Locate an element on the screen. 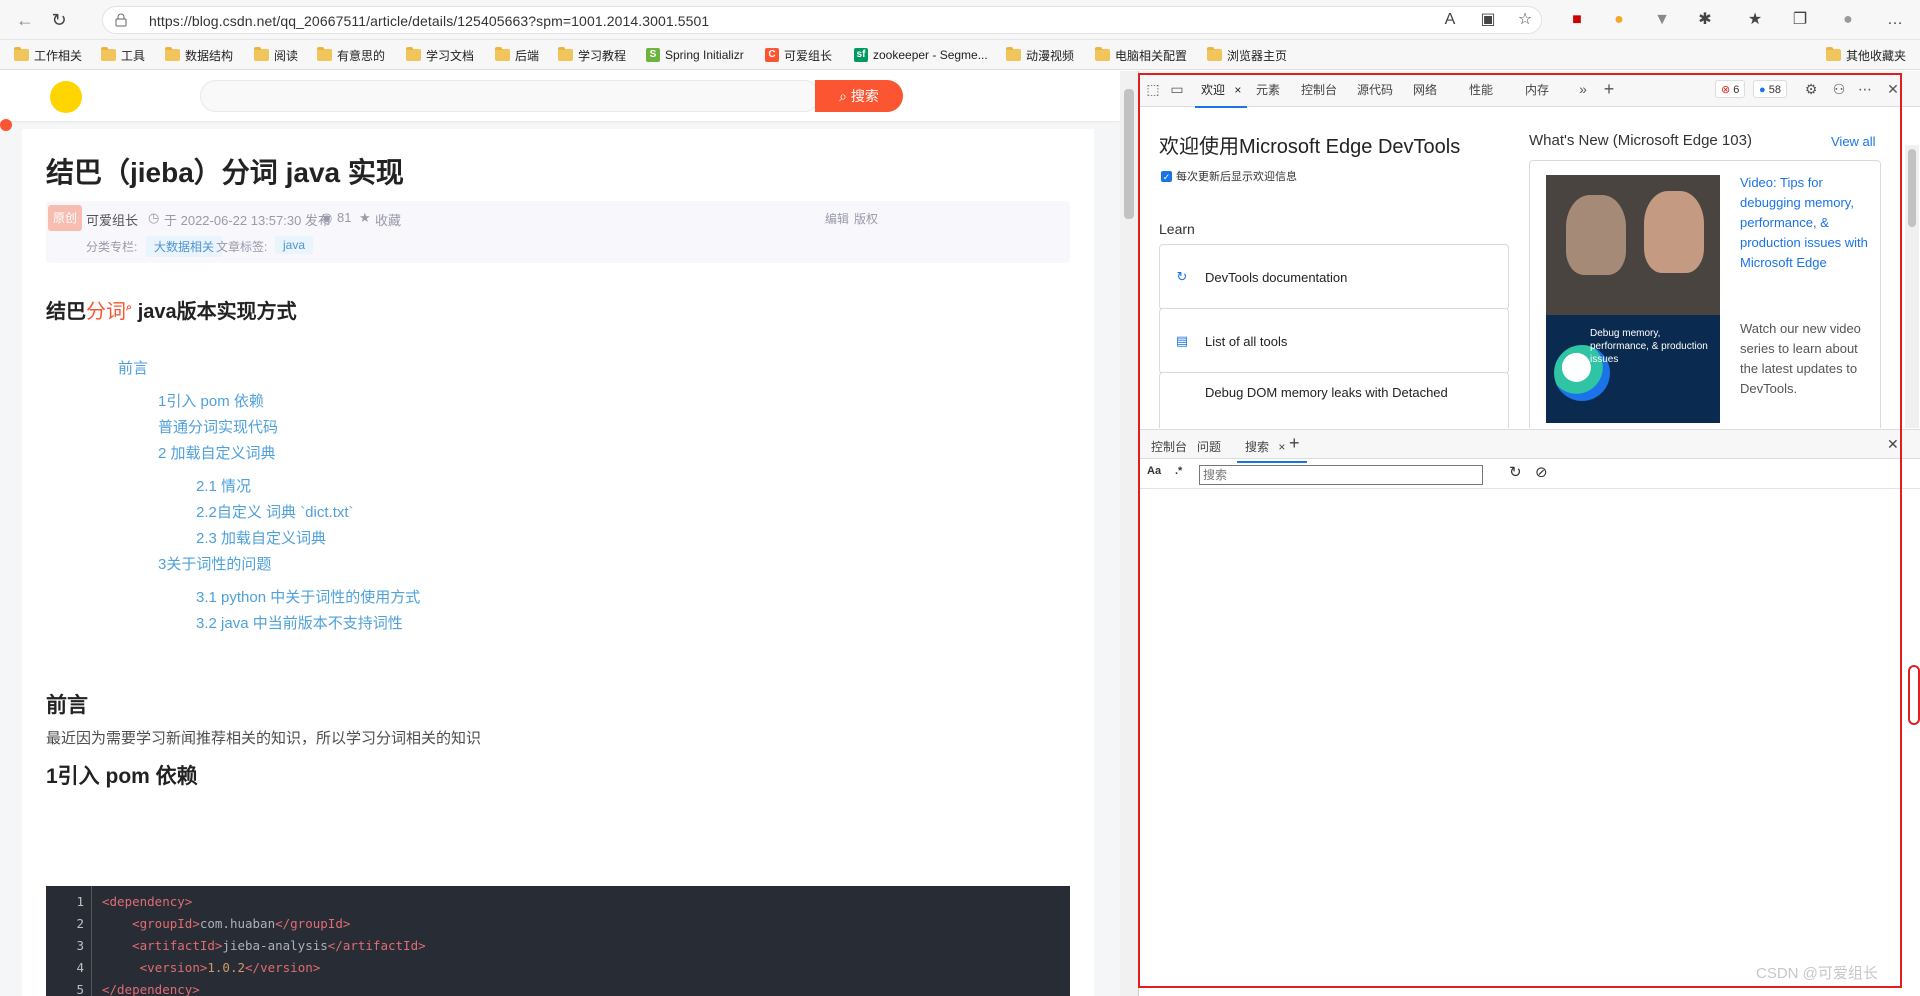 The width and height of the screenshot is (1920, 996). original-badge: 原创 is located at coordinates (65, 218).